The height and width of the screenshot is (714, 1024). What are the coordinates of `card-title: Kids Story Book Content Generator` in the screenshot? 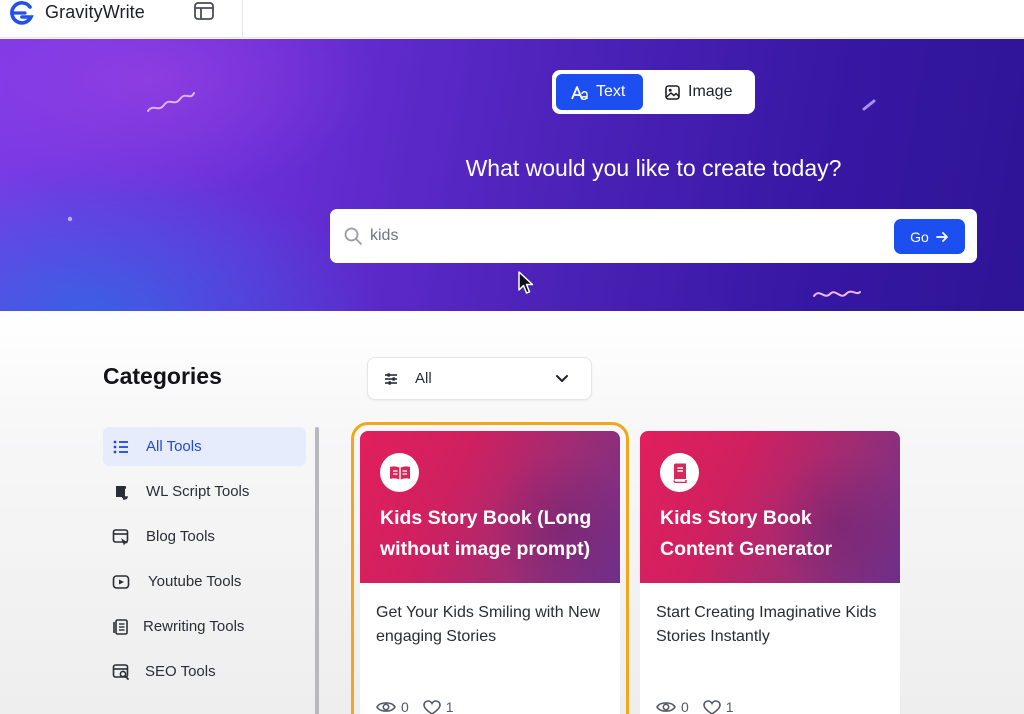 It's located at (746, 533).